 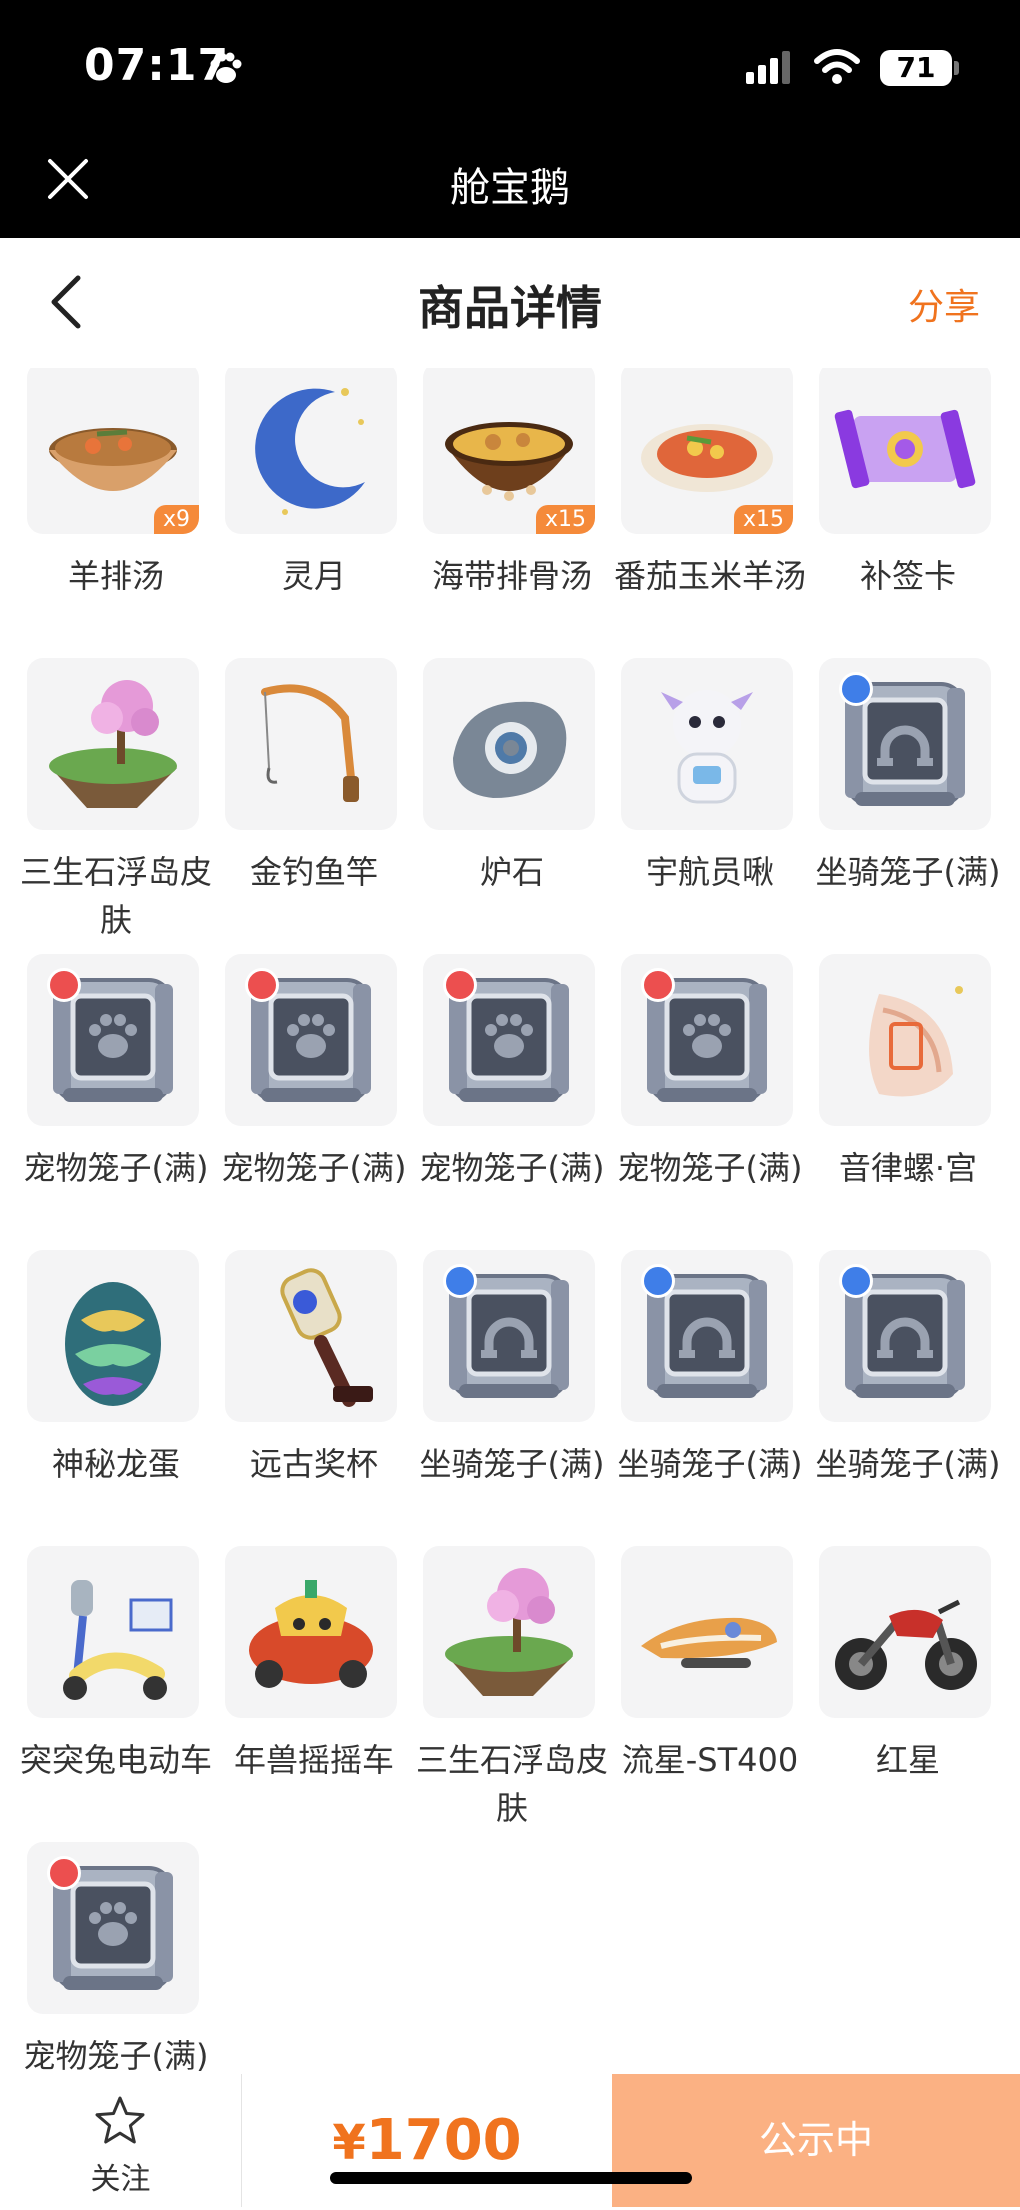 What do you see at coordinates (118, 1640) in the screenshot?
I see `scooter-icon` at bounding box center [118, 1640].